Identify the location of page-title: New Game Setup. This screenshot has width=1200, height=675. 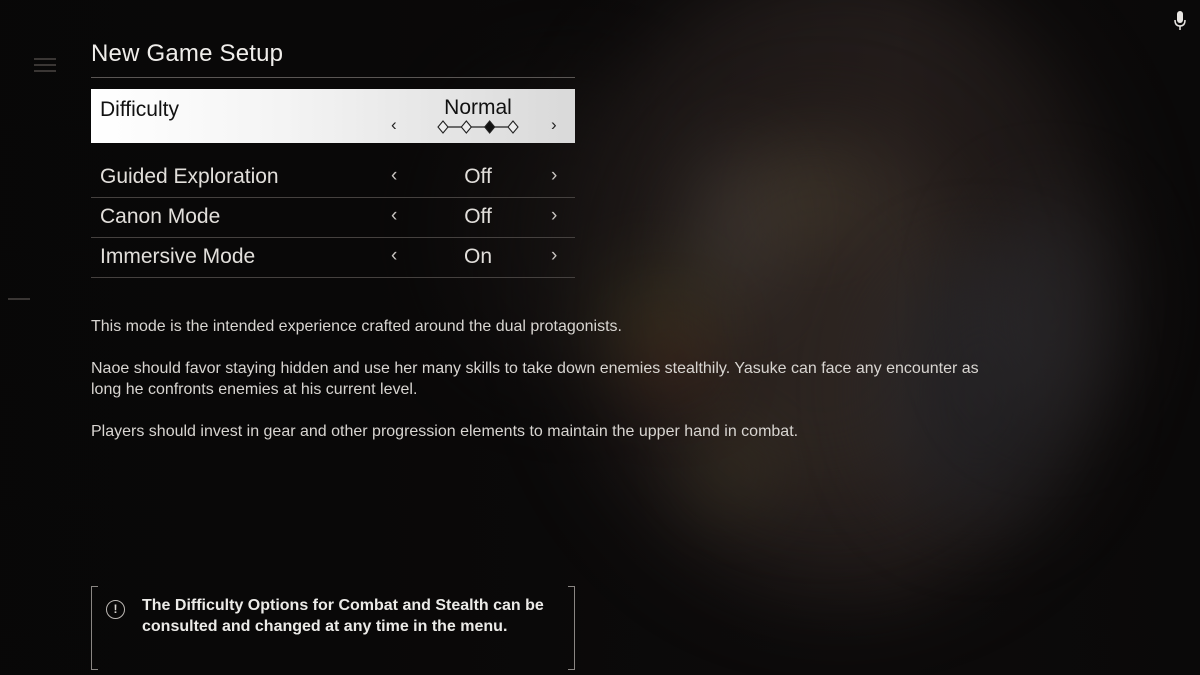
(187, 53).